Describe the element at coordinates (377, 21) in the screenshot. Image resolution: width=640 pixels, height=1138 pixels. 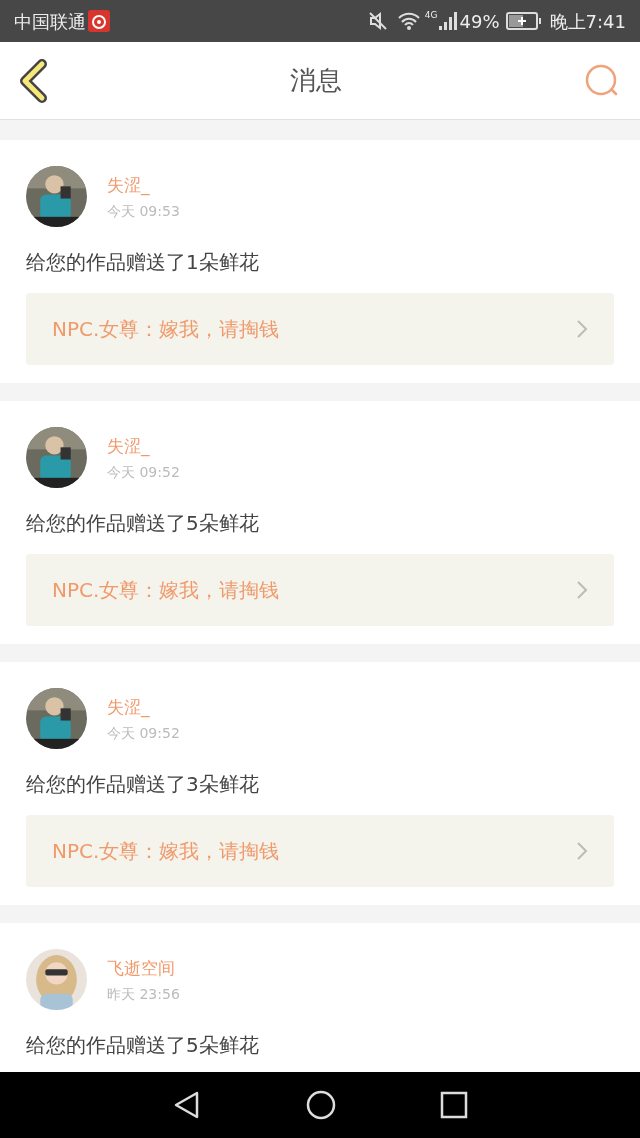
I see `mute-icon` at that location.